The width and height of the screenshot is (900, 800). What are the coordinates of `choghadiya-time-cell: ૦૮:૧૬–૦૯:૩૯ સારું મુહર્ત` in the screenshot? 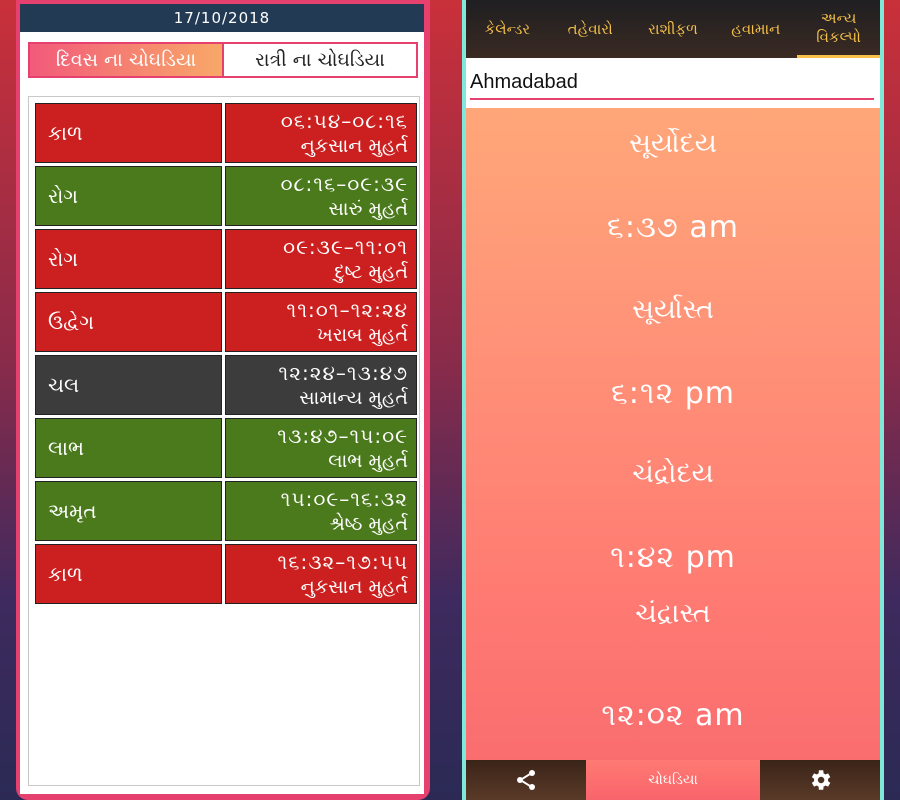 It's located at (321, 196).